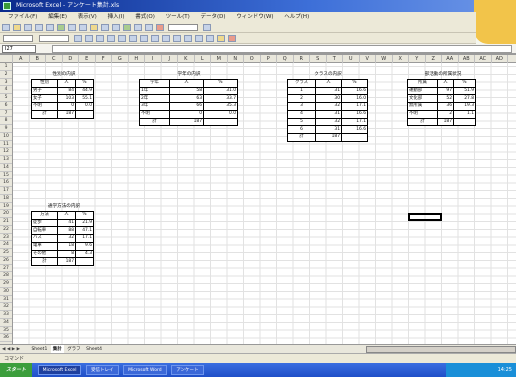  What do you see at coordinates (186, 106) in the screenshot?
I see `cell: 66` at bounding box center [186, 106].